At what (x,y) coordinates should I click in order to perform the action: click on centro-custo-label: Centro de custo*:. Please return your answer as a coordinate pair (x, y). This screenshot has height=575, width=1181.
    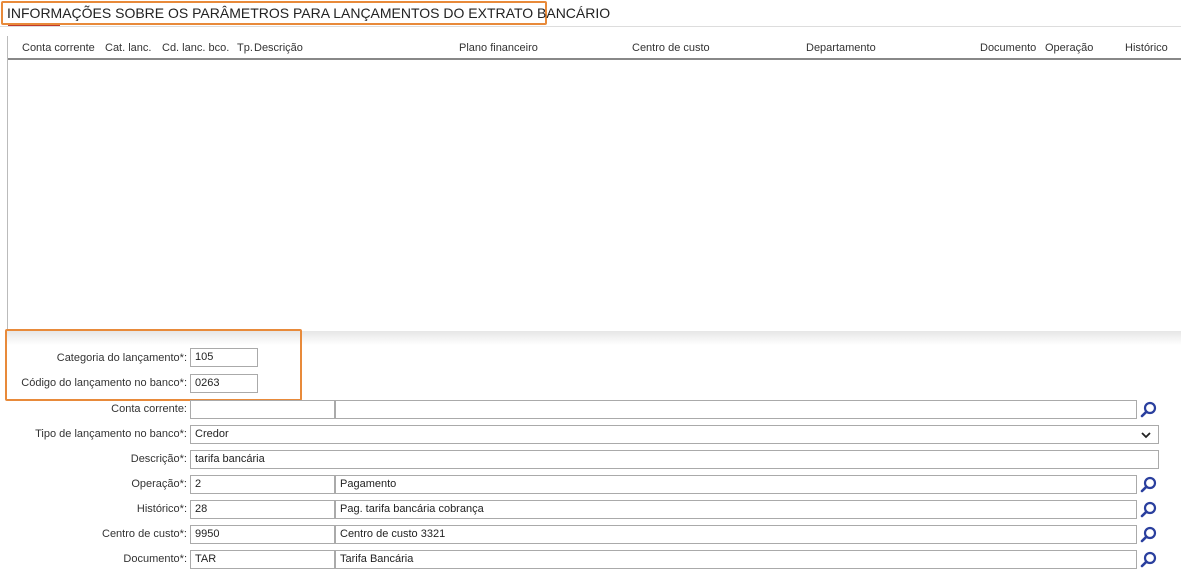
    Looking at the image, I should click on (144, 534).